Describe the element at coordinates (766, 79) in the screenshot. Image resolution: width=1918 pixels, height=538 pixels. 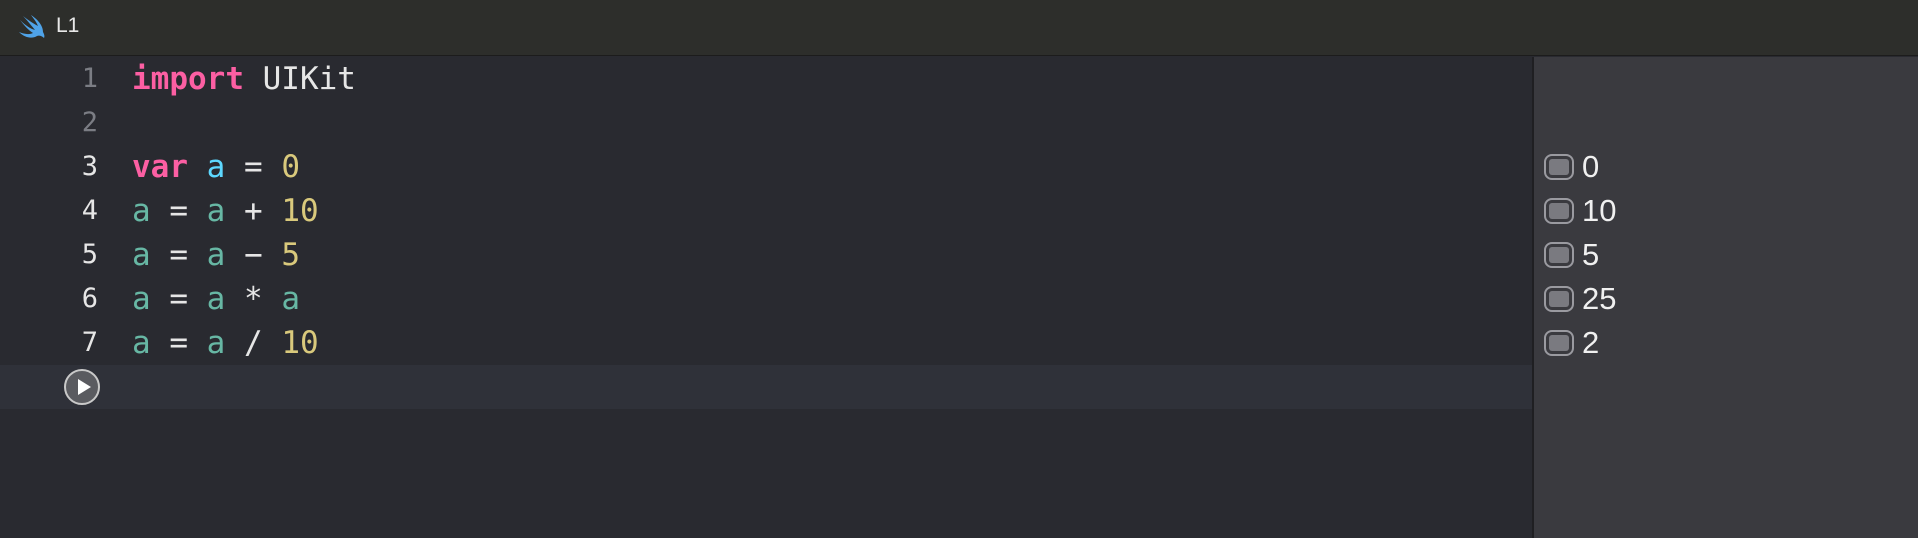
I see `code-line: 1 import UIKit` at that location.